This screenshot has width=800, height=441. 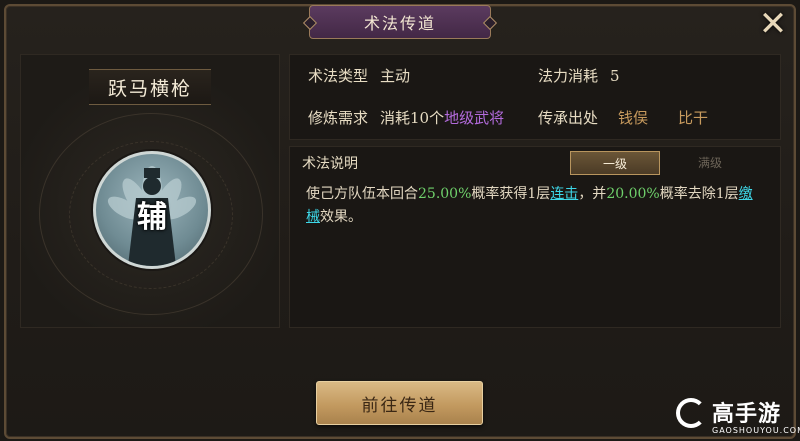 I want to click on skill-avatar: 辅, so click(x=152, y=210).